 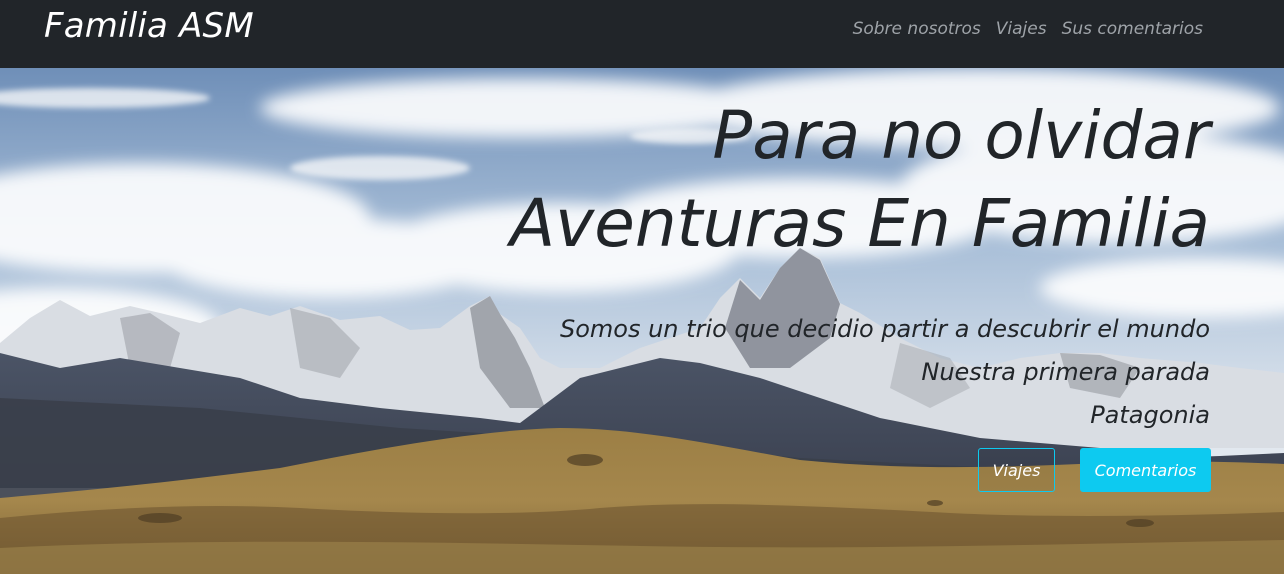 What do you see at coordinates (961, 135) in the screenshot?
I see `hero-title-line-1: Para no olvidar` at bounding box center [961, 135].